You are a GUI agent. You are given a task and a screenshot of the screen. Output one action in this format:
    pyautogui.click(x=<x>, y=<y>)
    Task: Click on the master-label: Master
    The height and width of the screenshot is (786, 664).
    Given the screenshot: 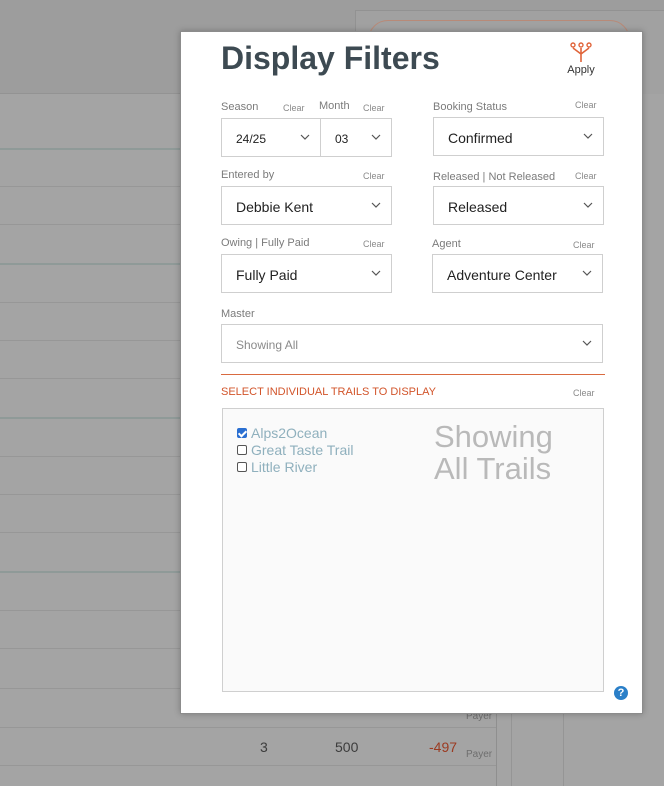 What is the action you would take?
    pyautogui.click(x=238, y=314)
    